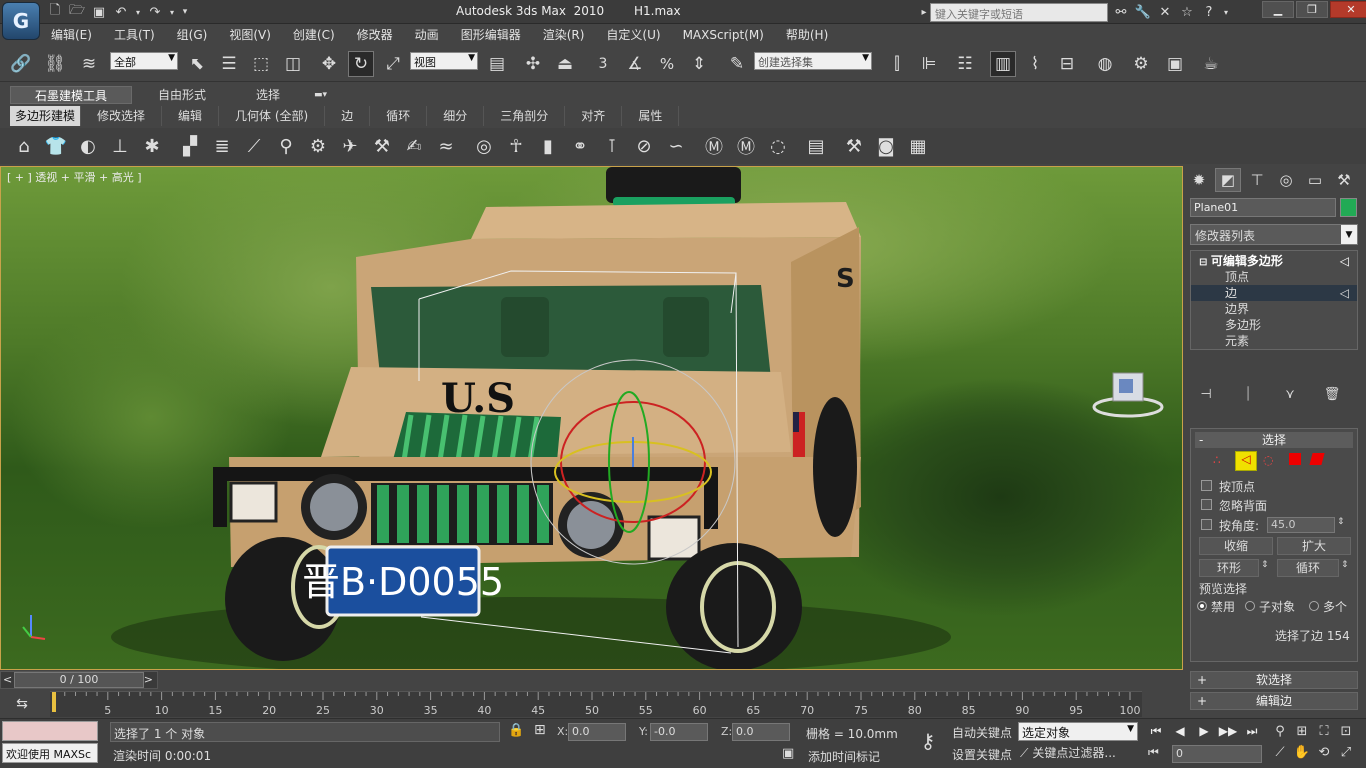 Image resolution: width=1366 pixels, height=768 pixels. I want to click on favorites-star-icon: ☆, so click(1187, 12).